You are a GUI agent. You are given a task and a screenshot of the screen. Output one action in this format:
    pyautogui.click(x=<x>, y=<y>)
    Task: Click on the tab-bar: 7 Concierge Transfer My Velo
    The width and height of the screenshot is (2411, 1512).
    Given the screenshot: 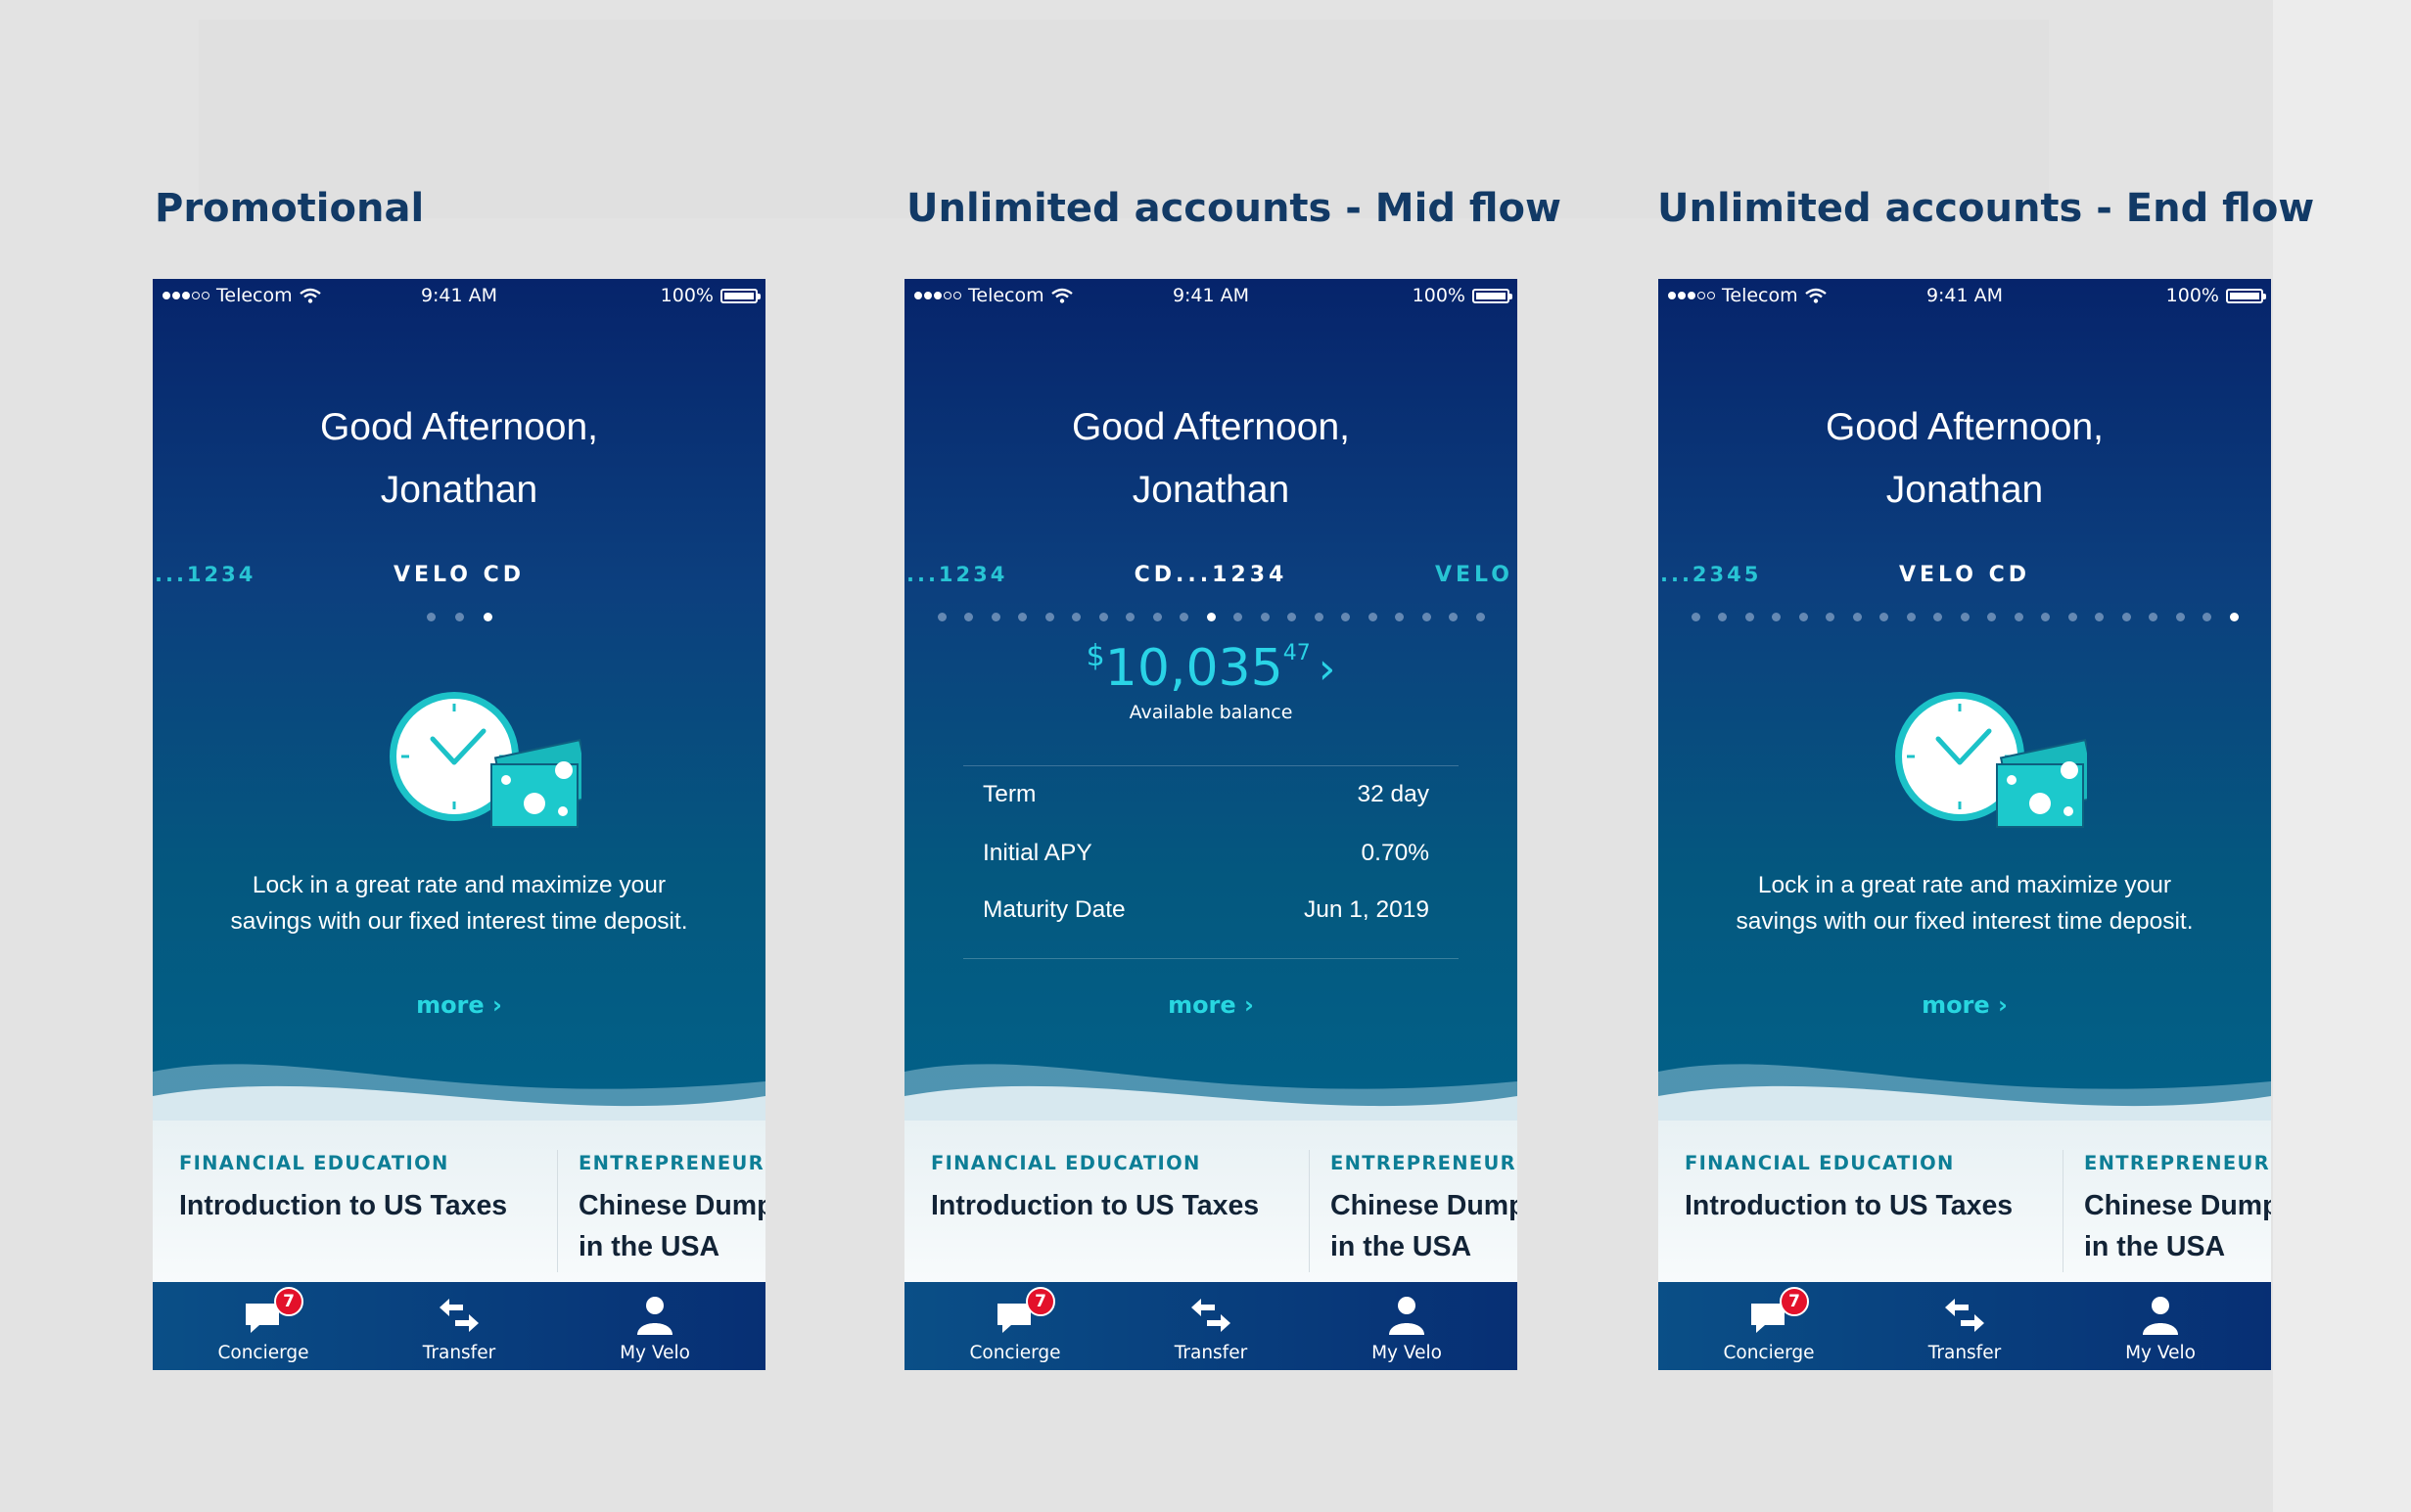 What is the action you would take?
    pyautogui.click(x=459, y=1326)
    